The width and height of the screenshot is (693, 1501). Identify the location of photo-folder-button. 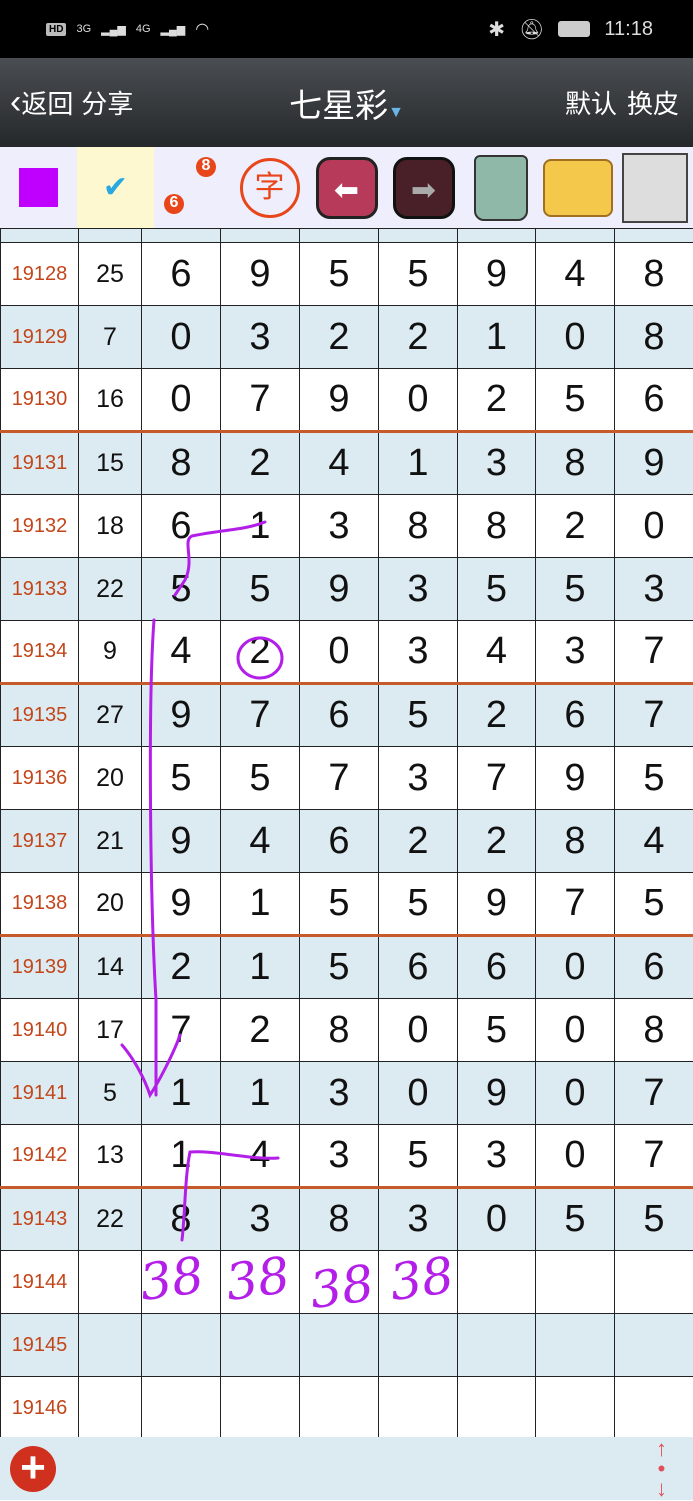
(577, 187).